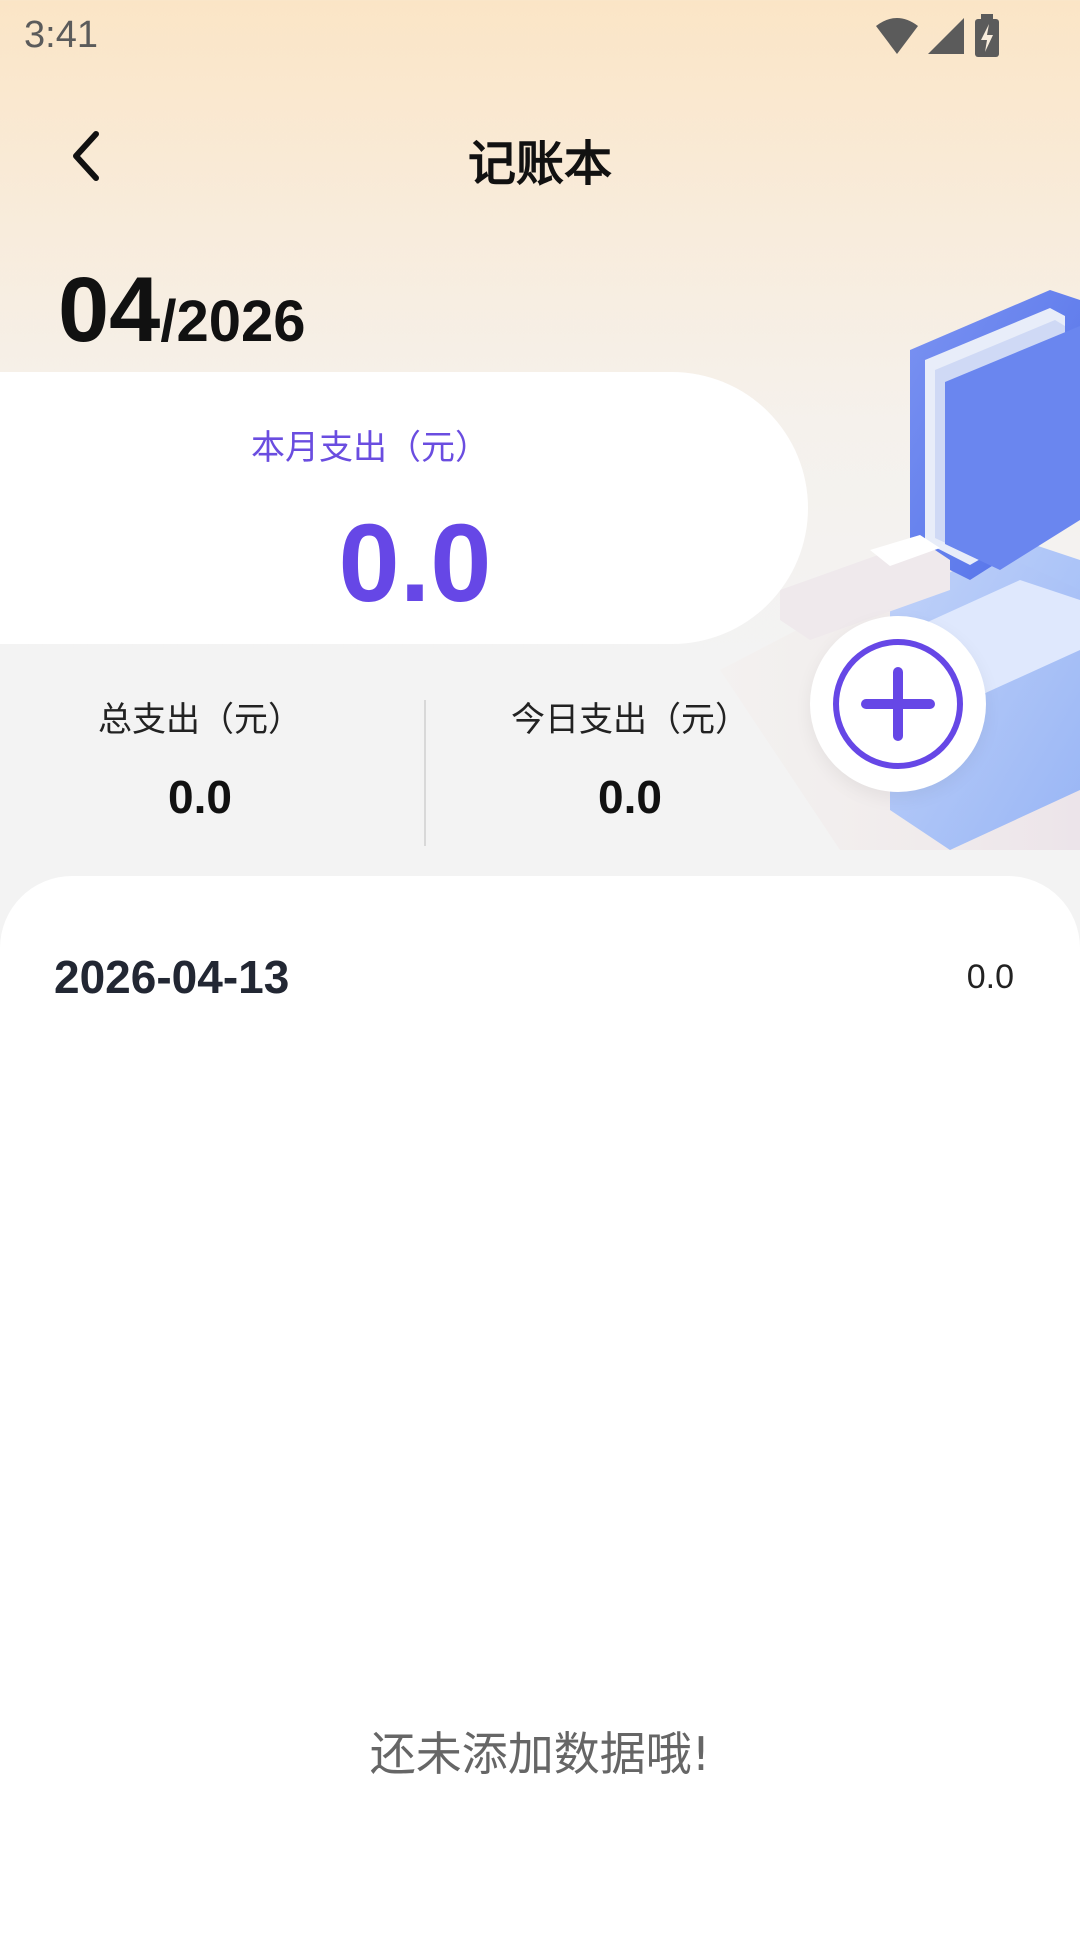 The height and width of the screenshot is (1936, 1080). Describe the element at coordinates (630, 720) in the screenshot. I see `today-expense-label: 今日支出（元）` at that location.